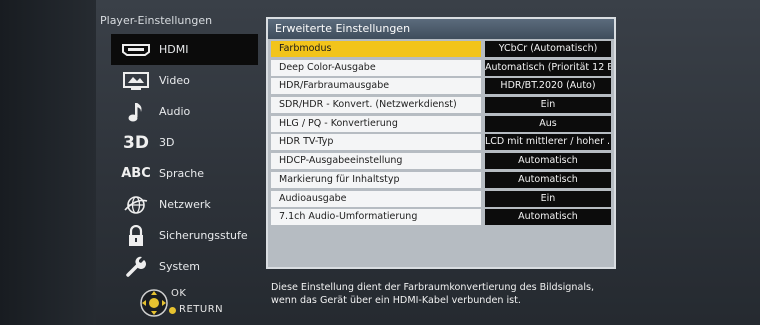 This screenshot has height=325, width=760. What do you see at coordinates (180, 266) in the screenshot?
I see `sidebar-item-label: System` at bounding box center [180, 266].